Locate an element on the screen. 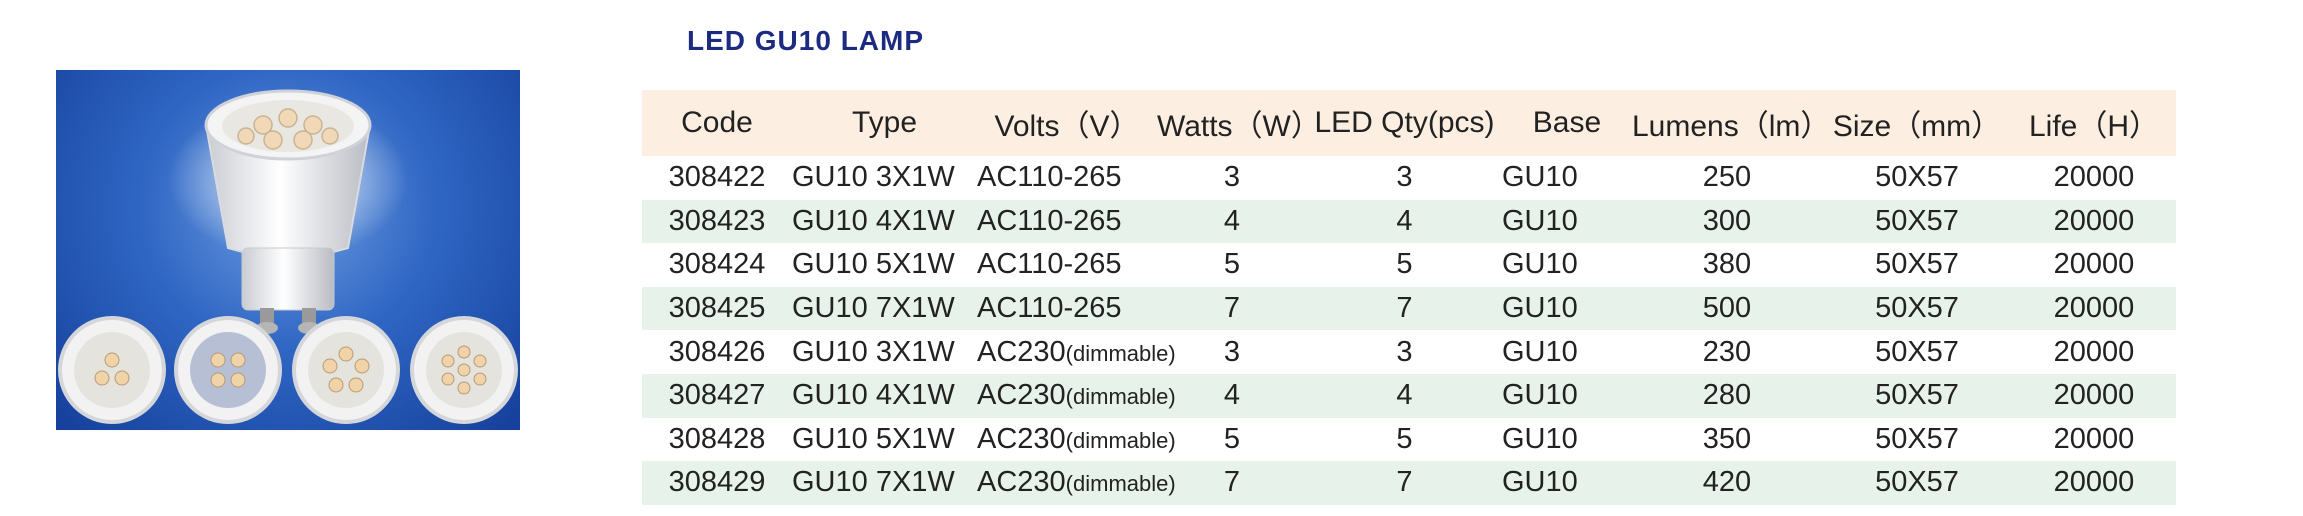  cell-lumens: 420 is located at coordinates (1727, 483).